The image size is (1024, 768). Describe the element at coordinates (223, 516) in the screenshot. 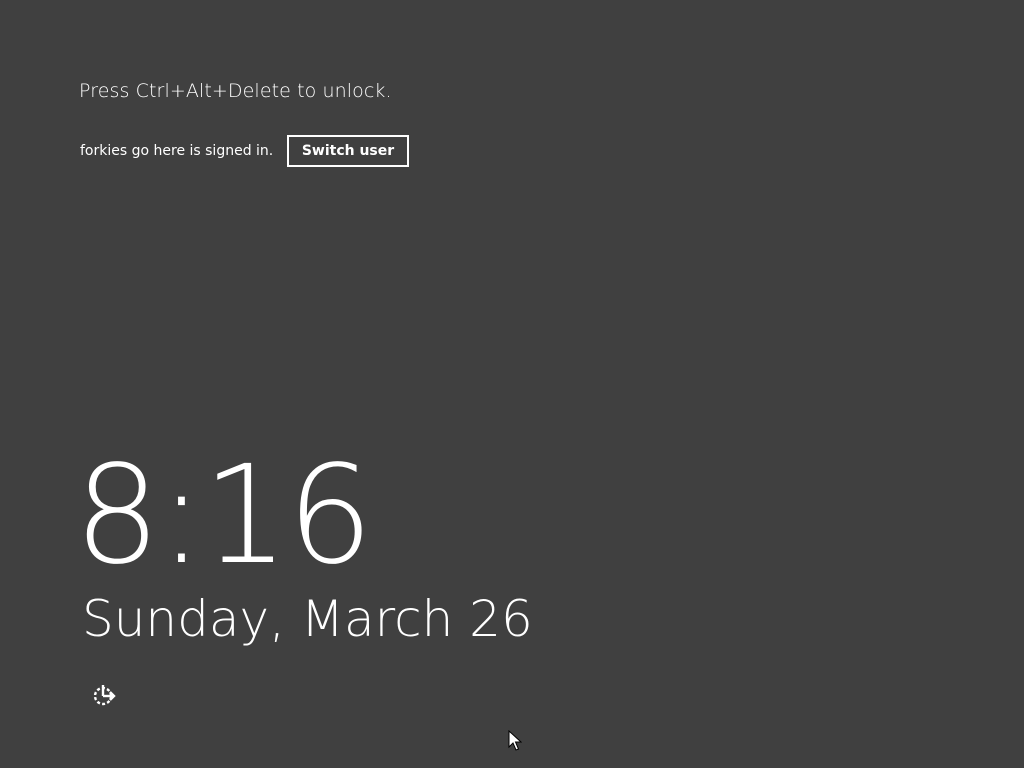

I see `clock-time: 8:16` at that location.